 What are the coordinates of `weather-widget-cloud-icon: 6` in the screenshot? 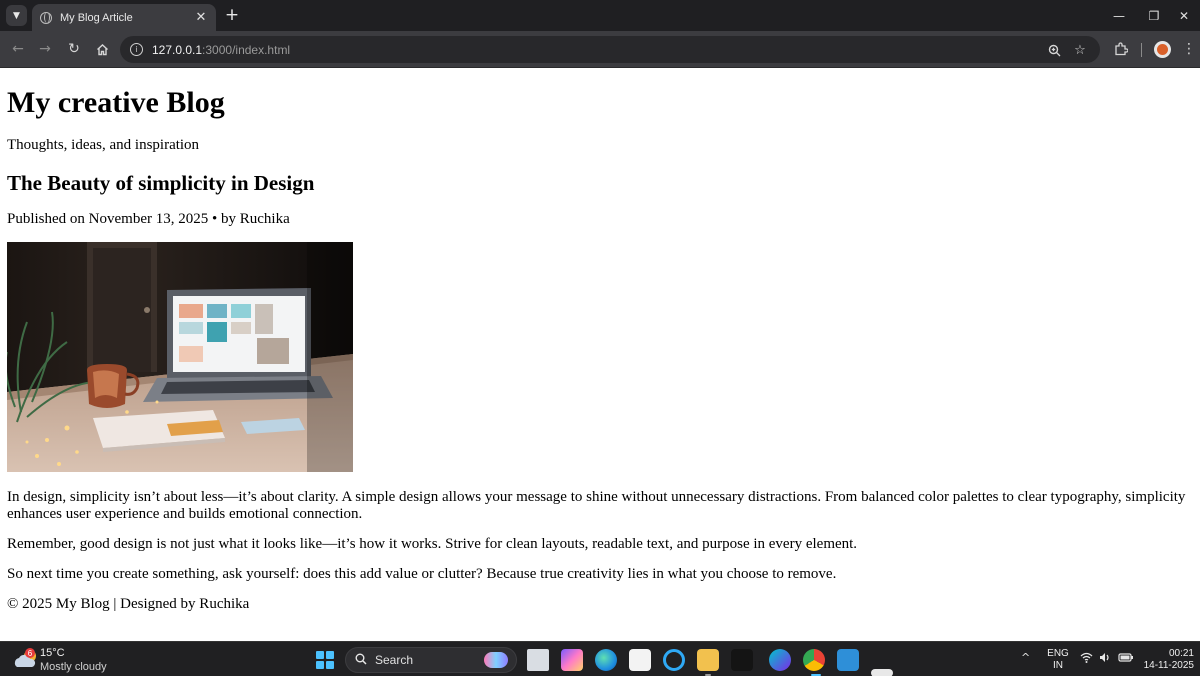 It's located at (26, 659).